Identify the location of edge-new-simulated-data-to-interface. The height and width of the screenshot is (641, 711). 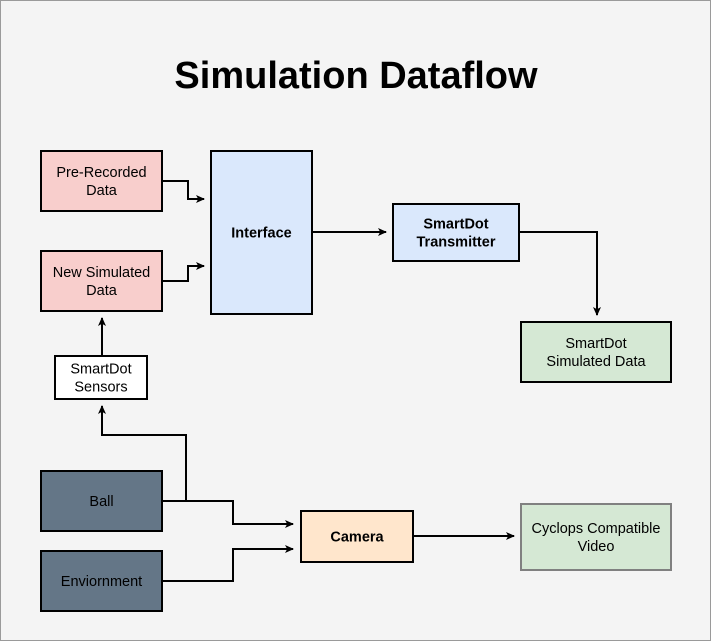
(183, 272).